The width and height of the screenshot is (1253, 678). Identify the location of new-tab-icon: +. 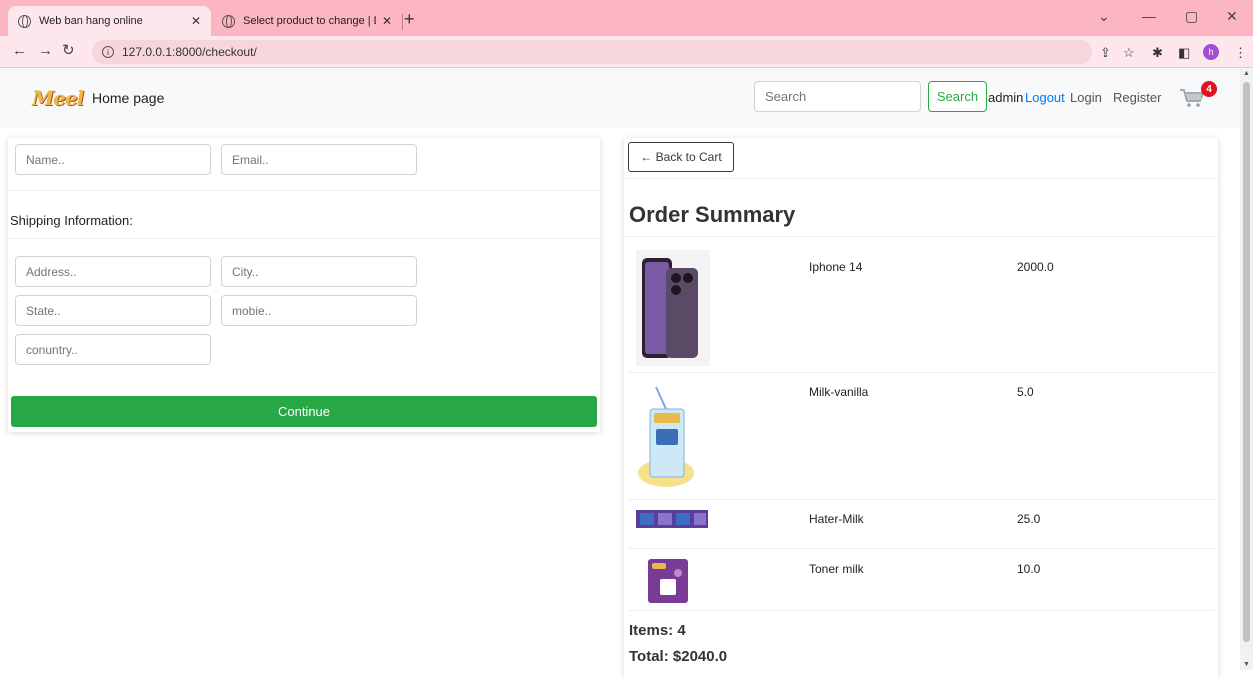
(409, 19).